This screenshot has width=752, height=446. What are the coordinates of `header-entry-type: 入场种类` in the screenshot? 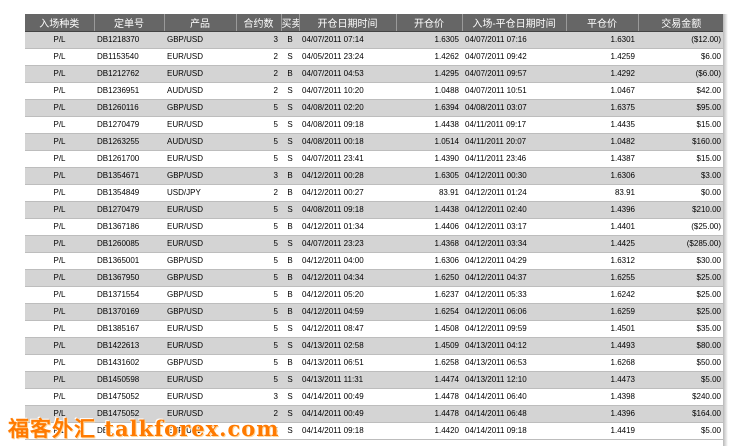 It's located at (60, 23).